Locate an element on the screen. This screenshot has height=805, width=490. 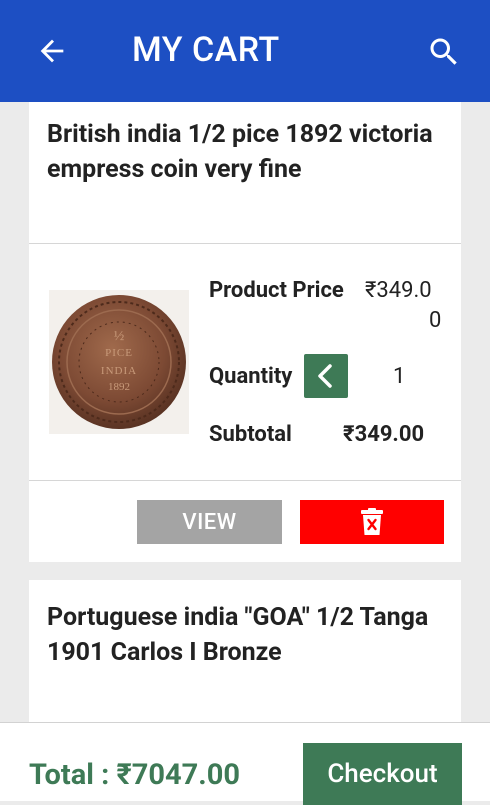
chevron-left-icon is located at coordinates (325, 376).